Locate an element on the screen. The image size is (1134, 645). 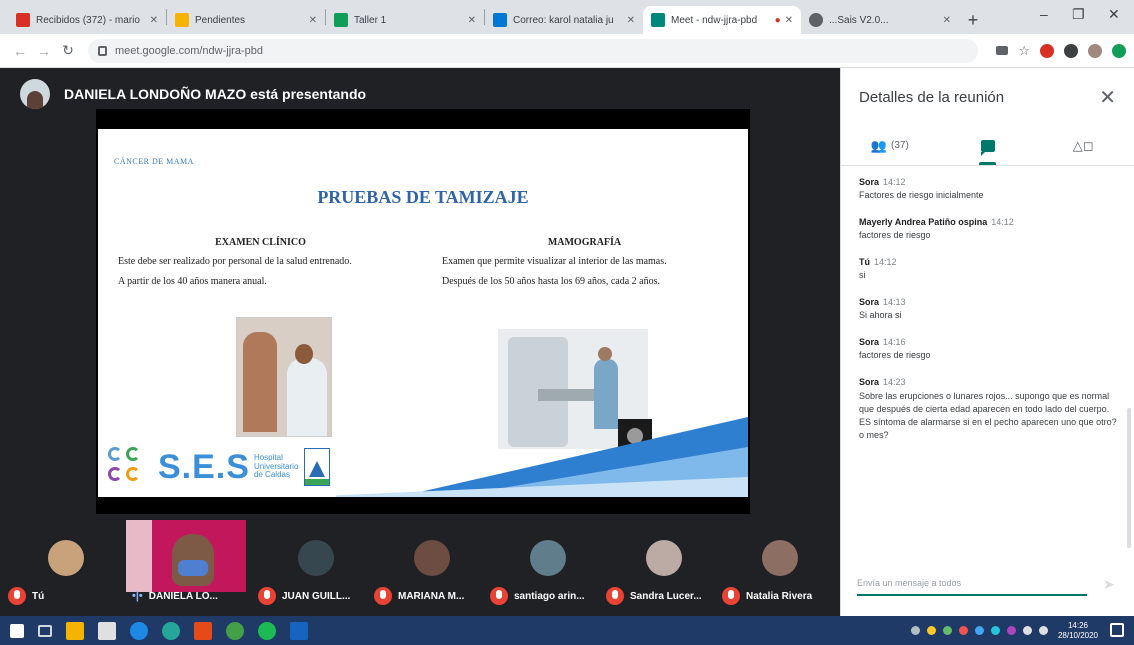
chat-scrollbar is located at coordinates (1129, 478).